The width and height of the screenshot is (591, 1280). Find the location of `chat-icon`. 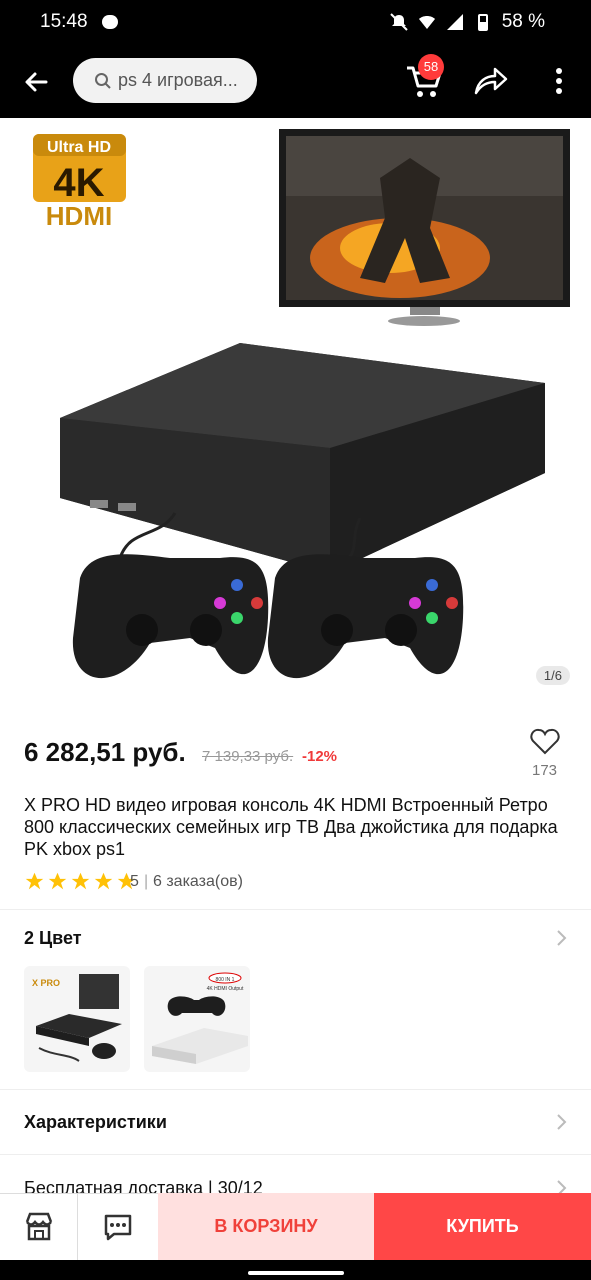

chat-icon is located at coordinates (118, 1227).